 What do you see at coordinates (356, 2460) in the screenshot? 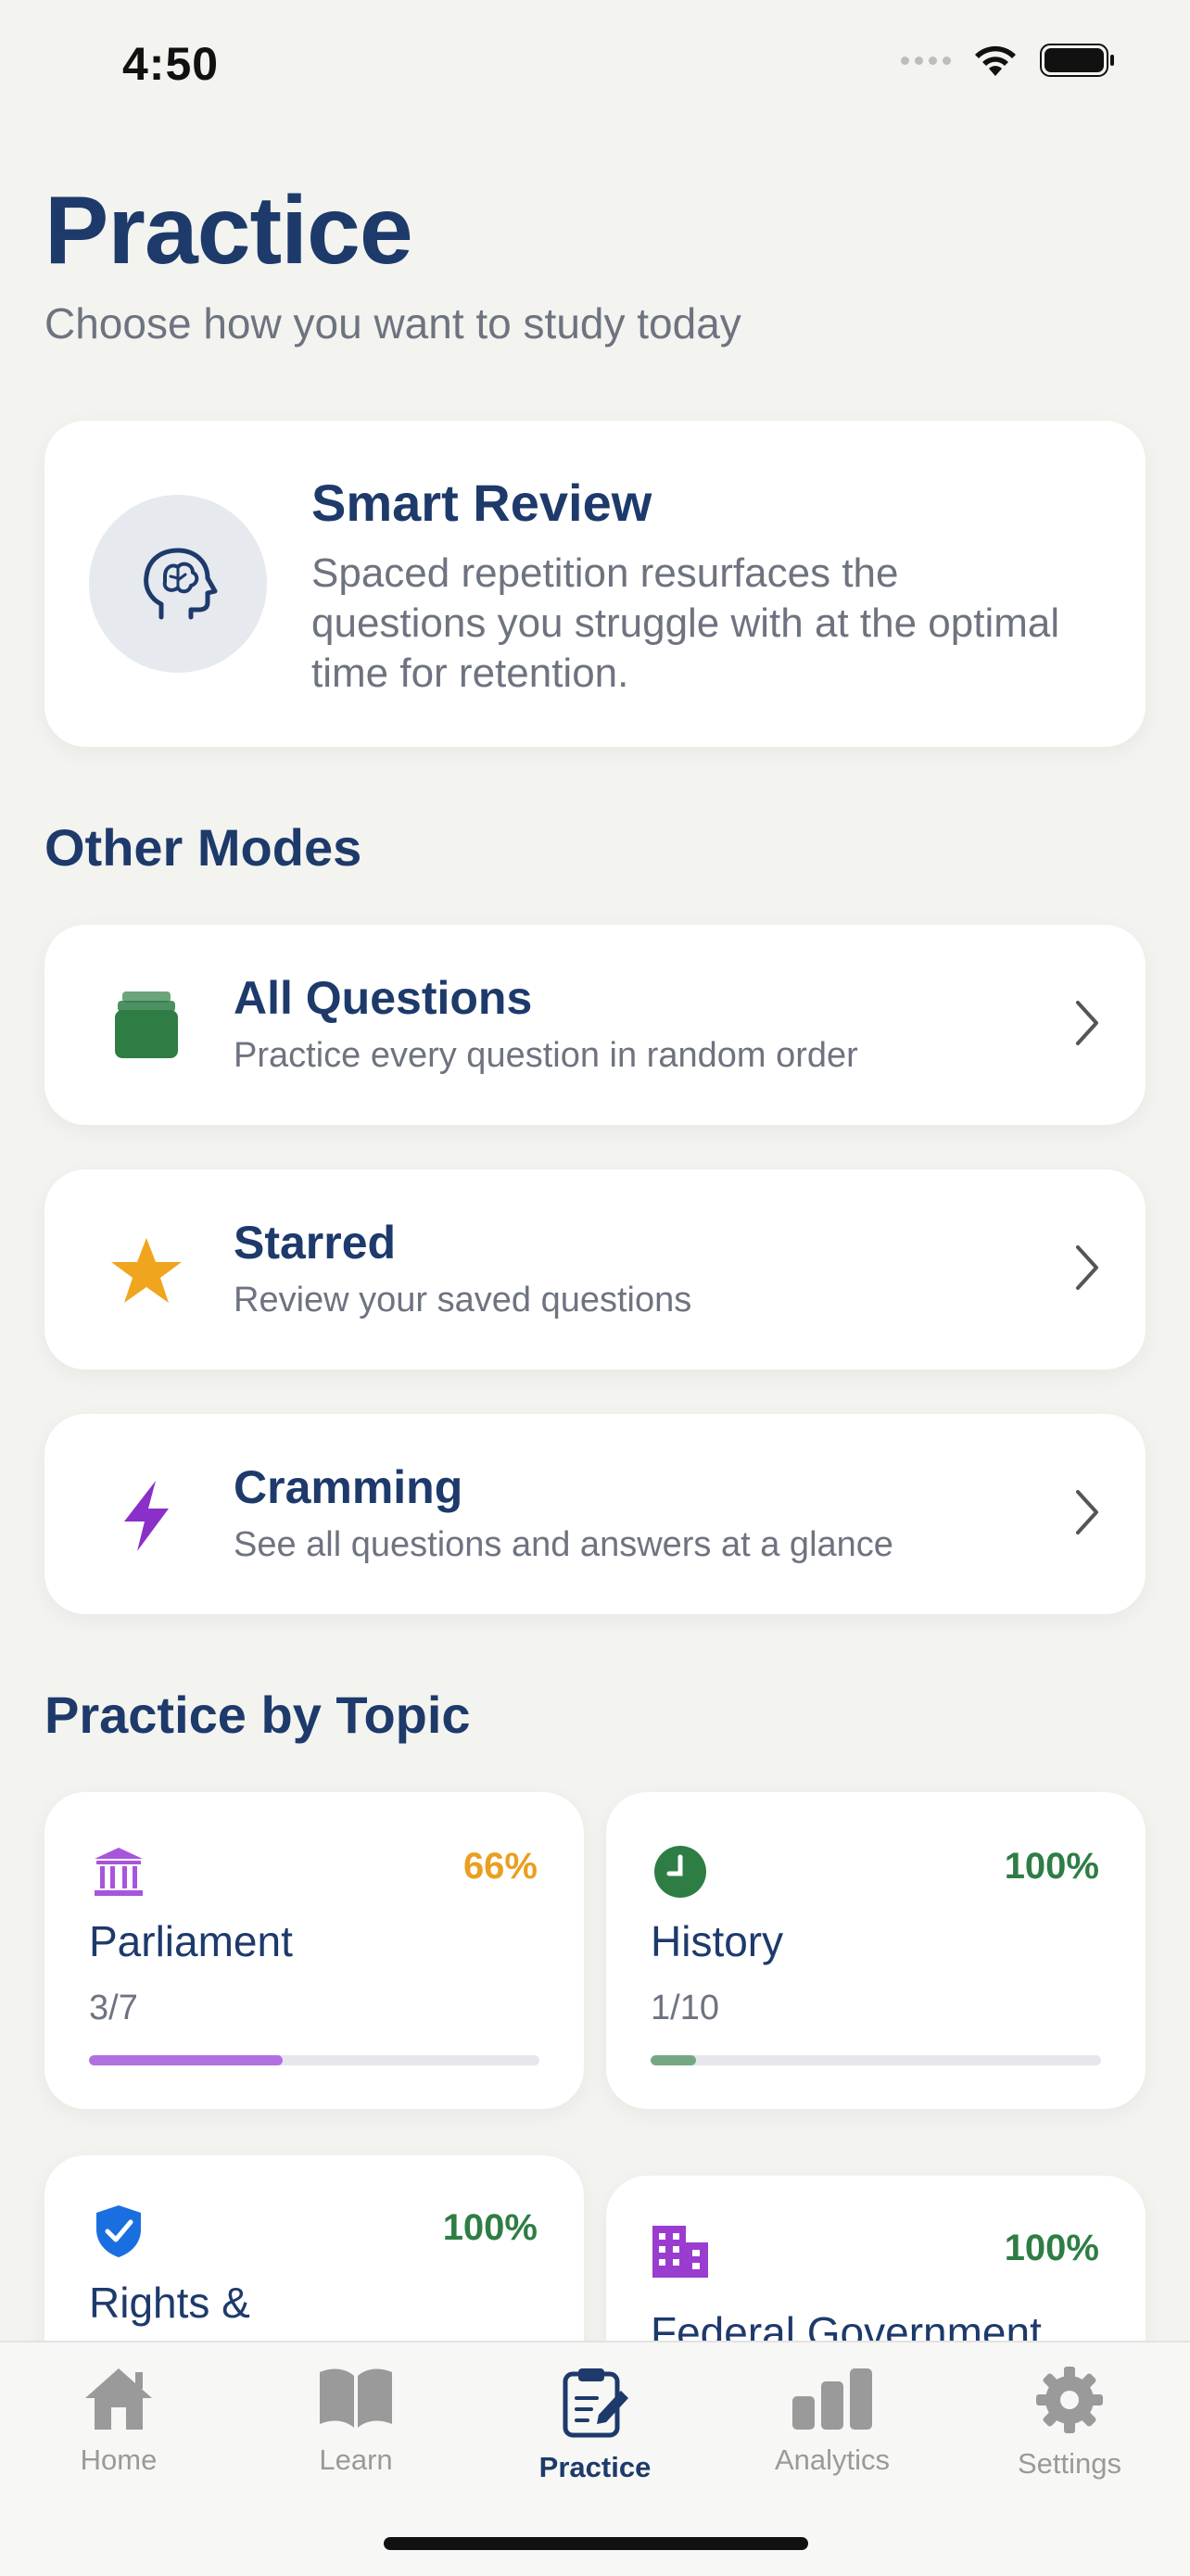
I see `tab-label: Learn` at bounding box center [356, 2460].